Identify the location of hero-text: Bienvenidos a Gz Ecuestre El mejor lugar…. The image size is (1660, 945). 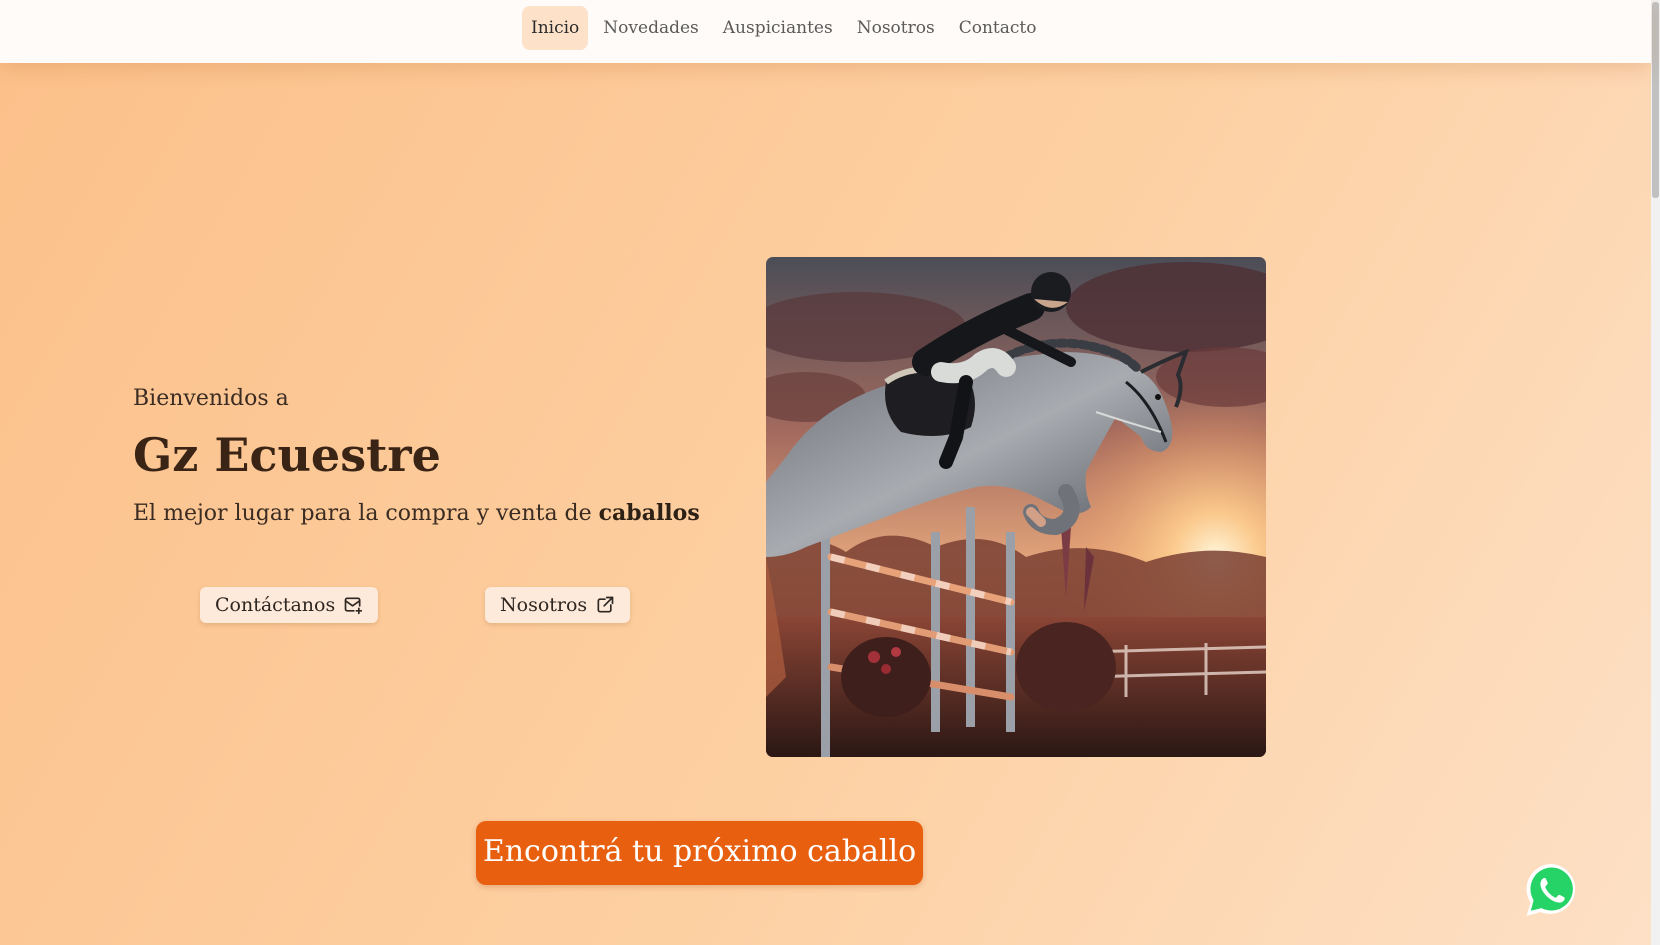
(416, 456).